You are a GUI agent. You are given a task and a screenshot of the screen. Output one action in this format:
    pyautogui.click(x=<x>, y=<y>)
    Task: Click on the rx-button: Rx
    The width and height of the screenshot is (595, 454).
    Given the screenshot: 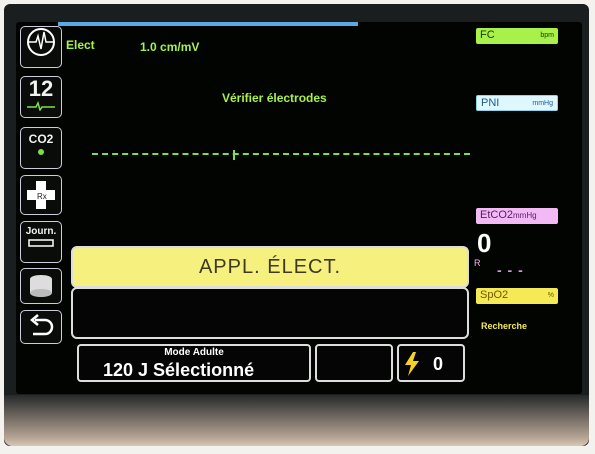 What is the action you would take?
    pyautogui.click(x=41, y=195)
    